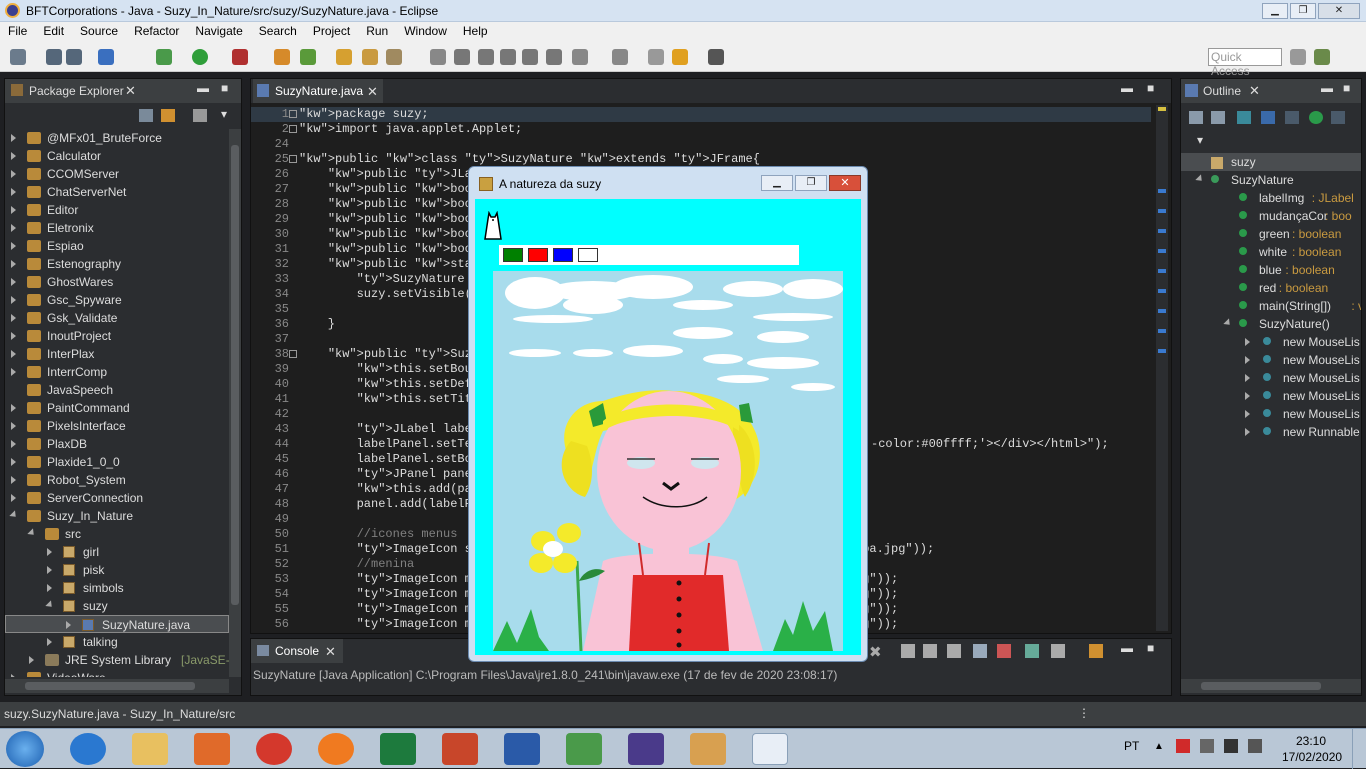 The width and height of the screenshot is (1366, 769). I want to click on java-taskbar-icon, so click(770, 749).